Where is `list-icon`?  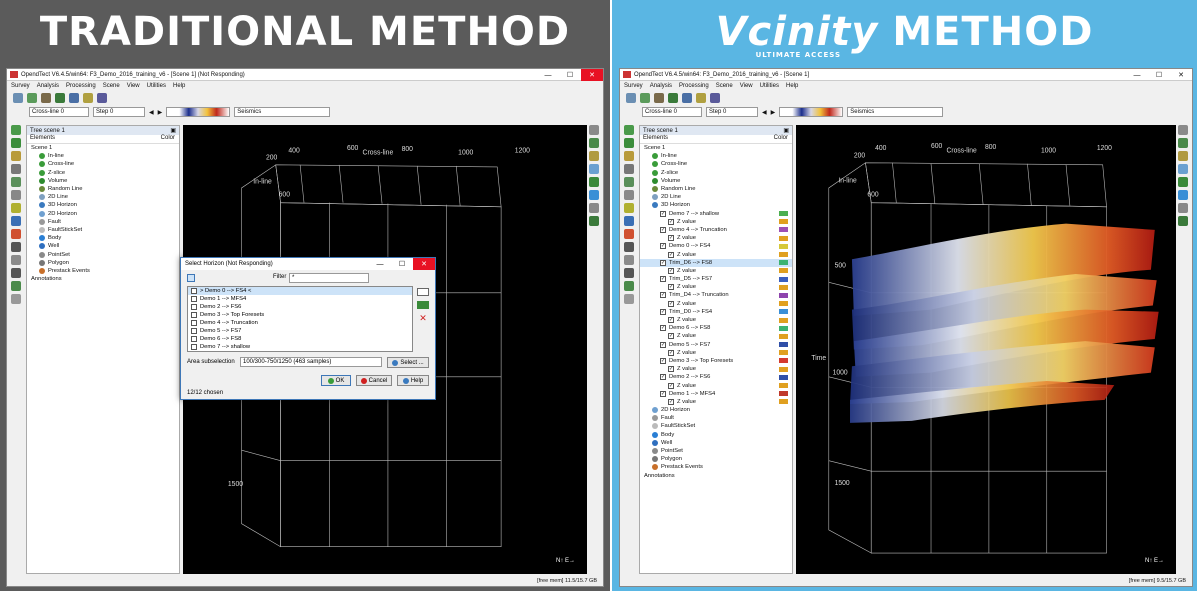 list-icon is located at coordinates (423, 292).